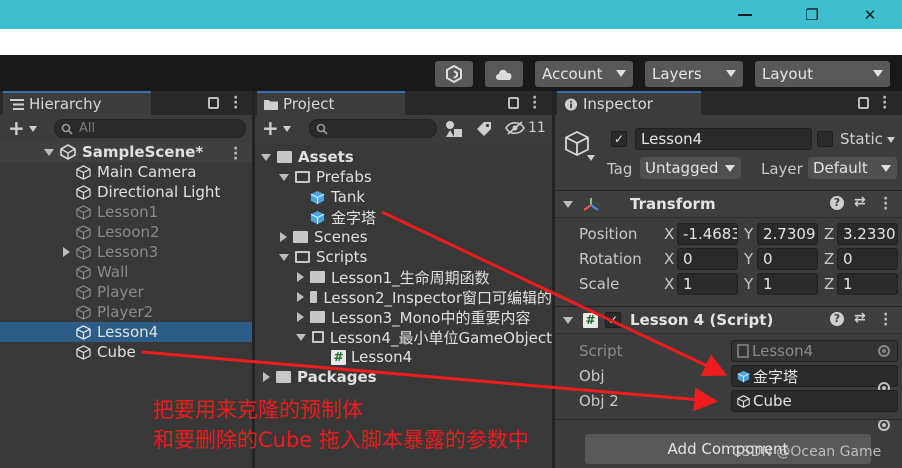 Image resolution: width=902 pixels, height=468 pixels. Describe the element at coordinates (258, 410) in the screenshot. I see `annotation-text-line1: 把要用来克隆的预制体` at that location.